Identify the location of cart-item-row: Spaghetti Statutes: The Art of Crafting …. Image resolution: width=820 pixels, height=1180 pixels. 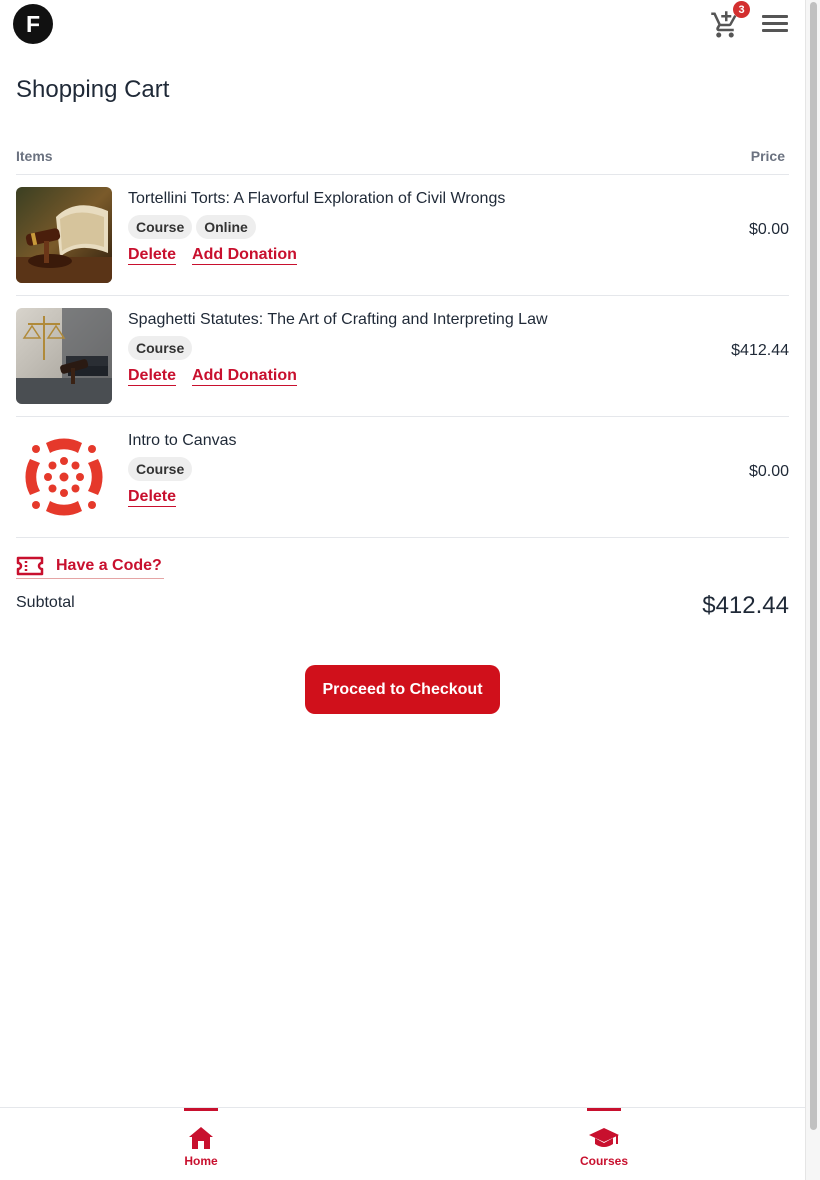
(402, 356).